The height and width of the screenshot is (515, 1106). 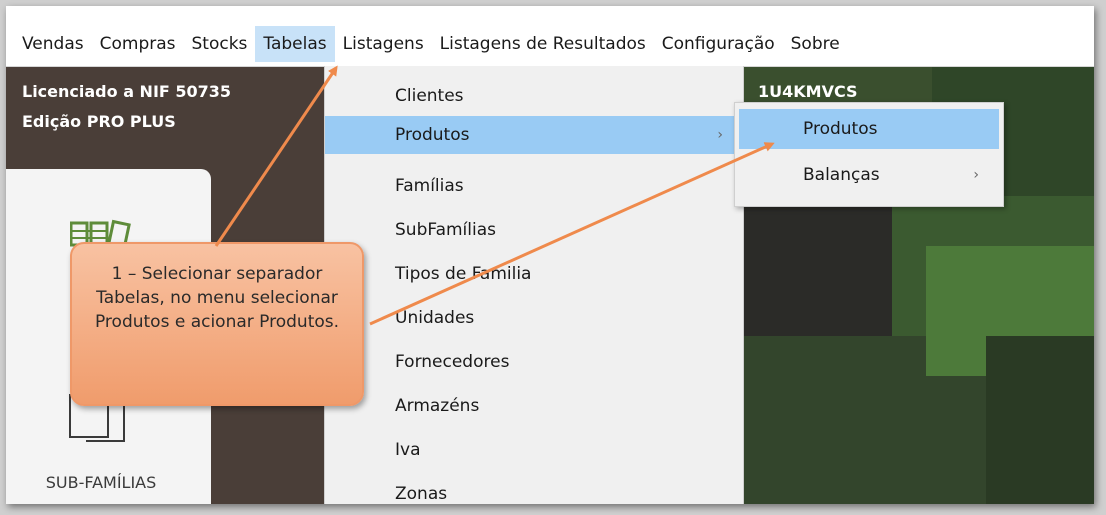 What do you see at coordinates (127, 91) in the screenshot?
I see `license-line: Licenciado a NIF 50735` at bounding box center [127, 91].